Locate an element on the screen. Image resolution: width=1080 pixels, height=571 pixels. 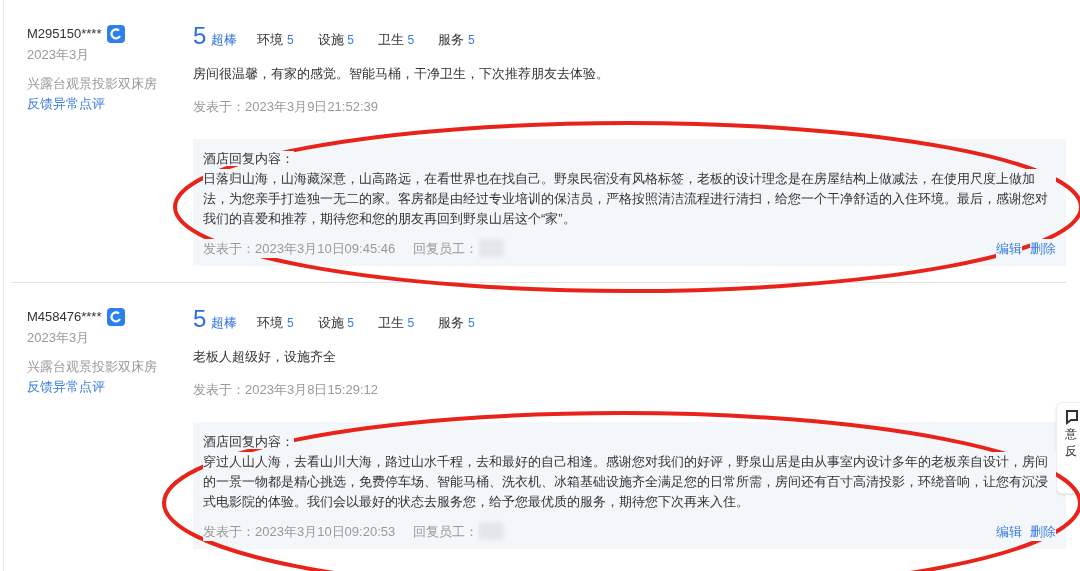
side-widget-text: 反 is located at coordinates (1071, 451).